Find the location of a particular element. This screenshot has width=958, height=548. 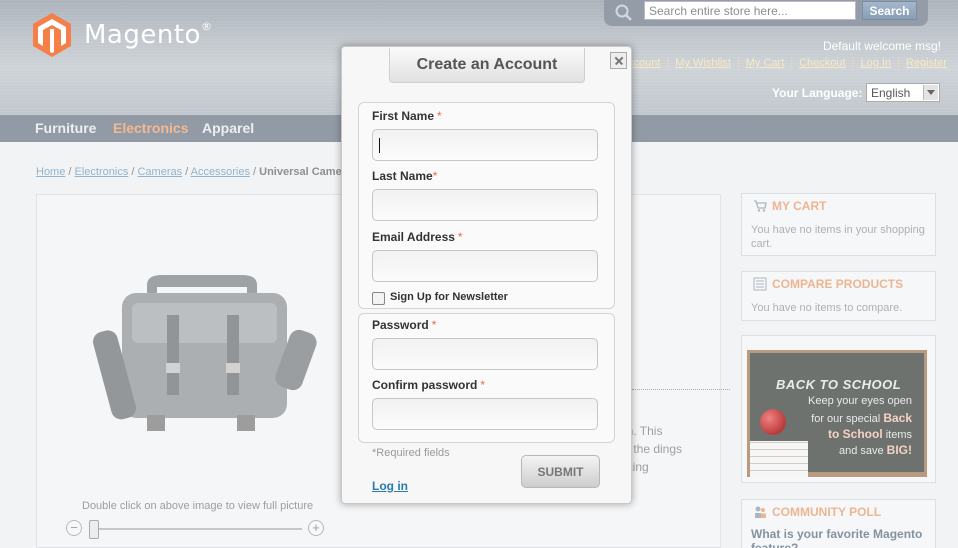

submit-button: SUBMIT is located at coordinates (560, 471).